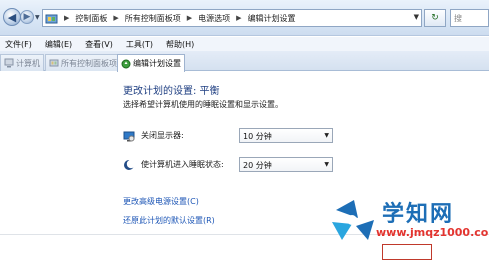  What do you see at coordinates (169, 220) in the screenshot?
I see `restore-defaults-link: 还原此计划的默认设置(R)` at bounding box center [169, 220].